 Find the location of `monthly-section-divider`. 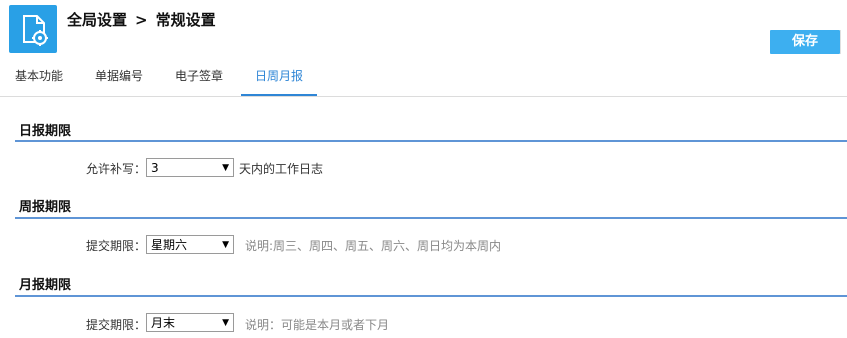

monthly-section-divider is located at coordinates (431, 296).